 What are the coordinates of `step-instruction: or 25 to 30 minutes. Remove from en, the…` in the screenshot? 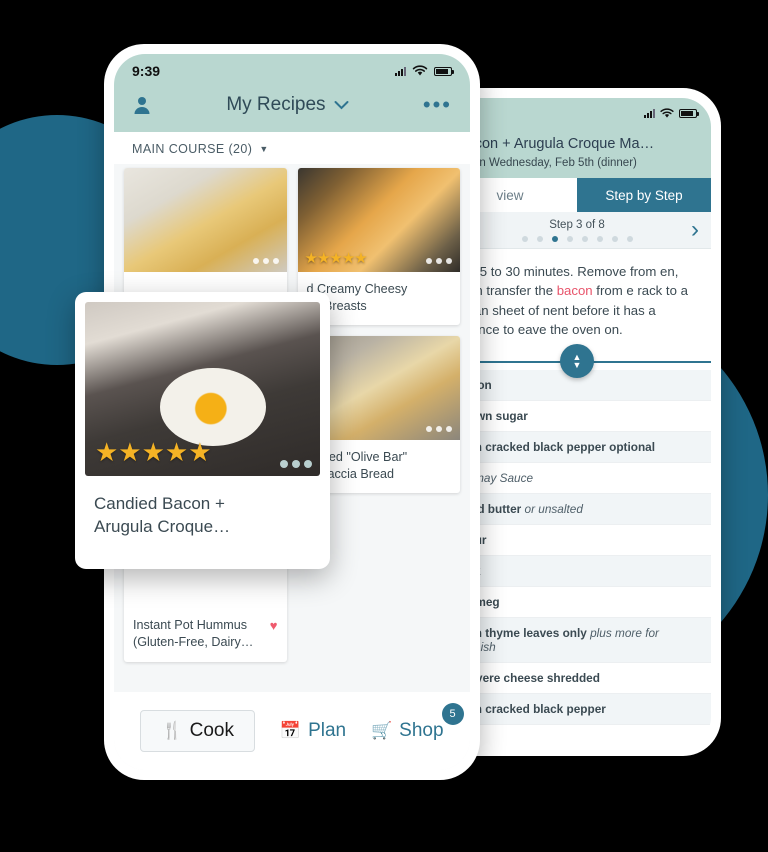 It's located at (577, 297).